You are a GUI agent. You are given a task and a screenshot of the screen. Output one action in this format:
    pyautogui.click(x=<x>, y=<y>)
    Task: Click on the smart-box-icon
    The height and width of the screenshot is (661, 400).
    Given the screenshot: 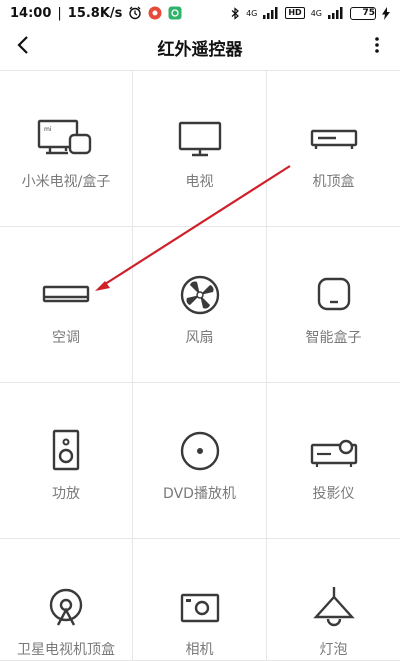 What is the action you would take?
    pyautogui.click(x=334, y=295)
    